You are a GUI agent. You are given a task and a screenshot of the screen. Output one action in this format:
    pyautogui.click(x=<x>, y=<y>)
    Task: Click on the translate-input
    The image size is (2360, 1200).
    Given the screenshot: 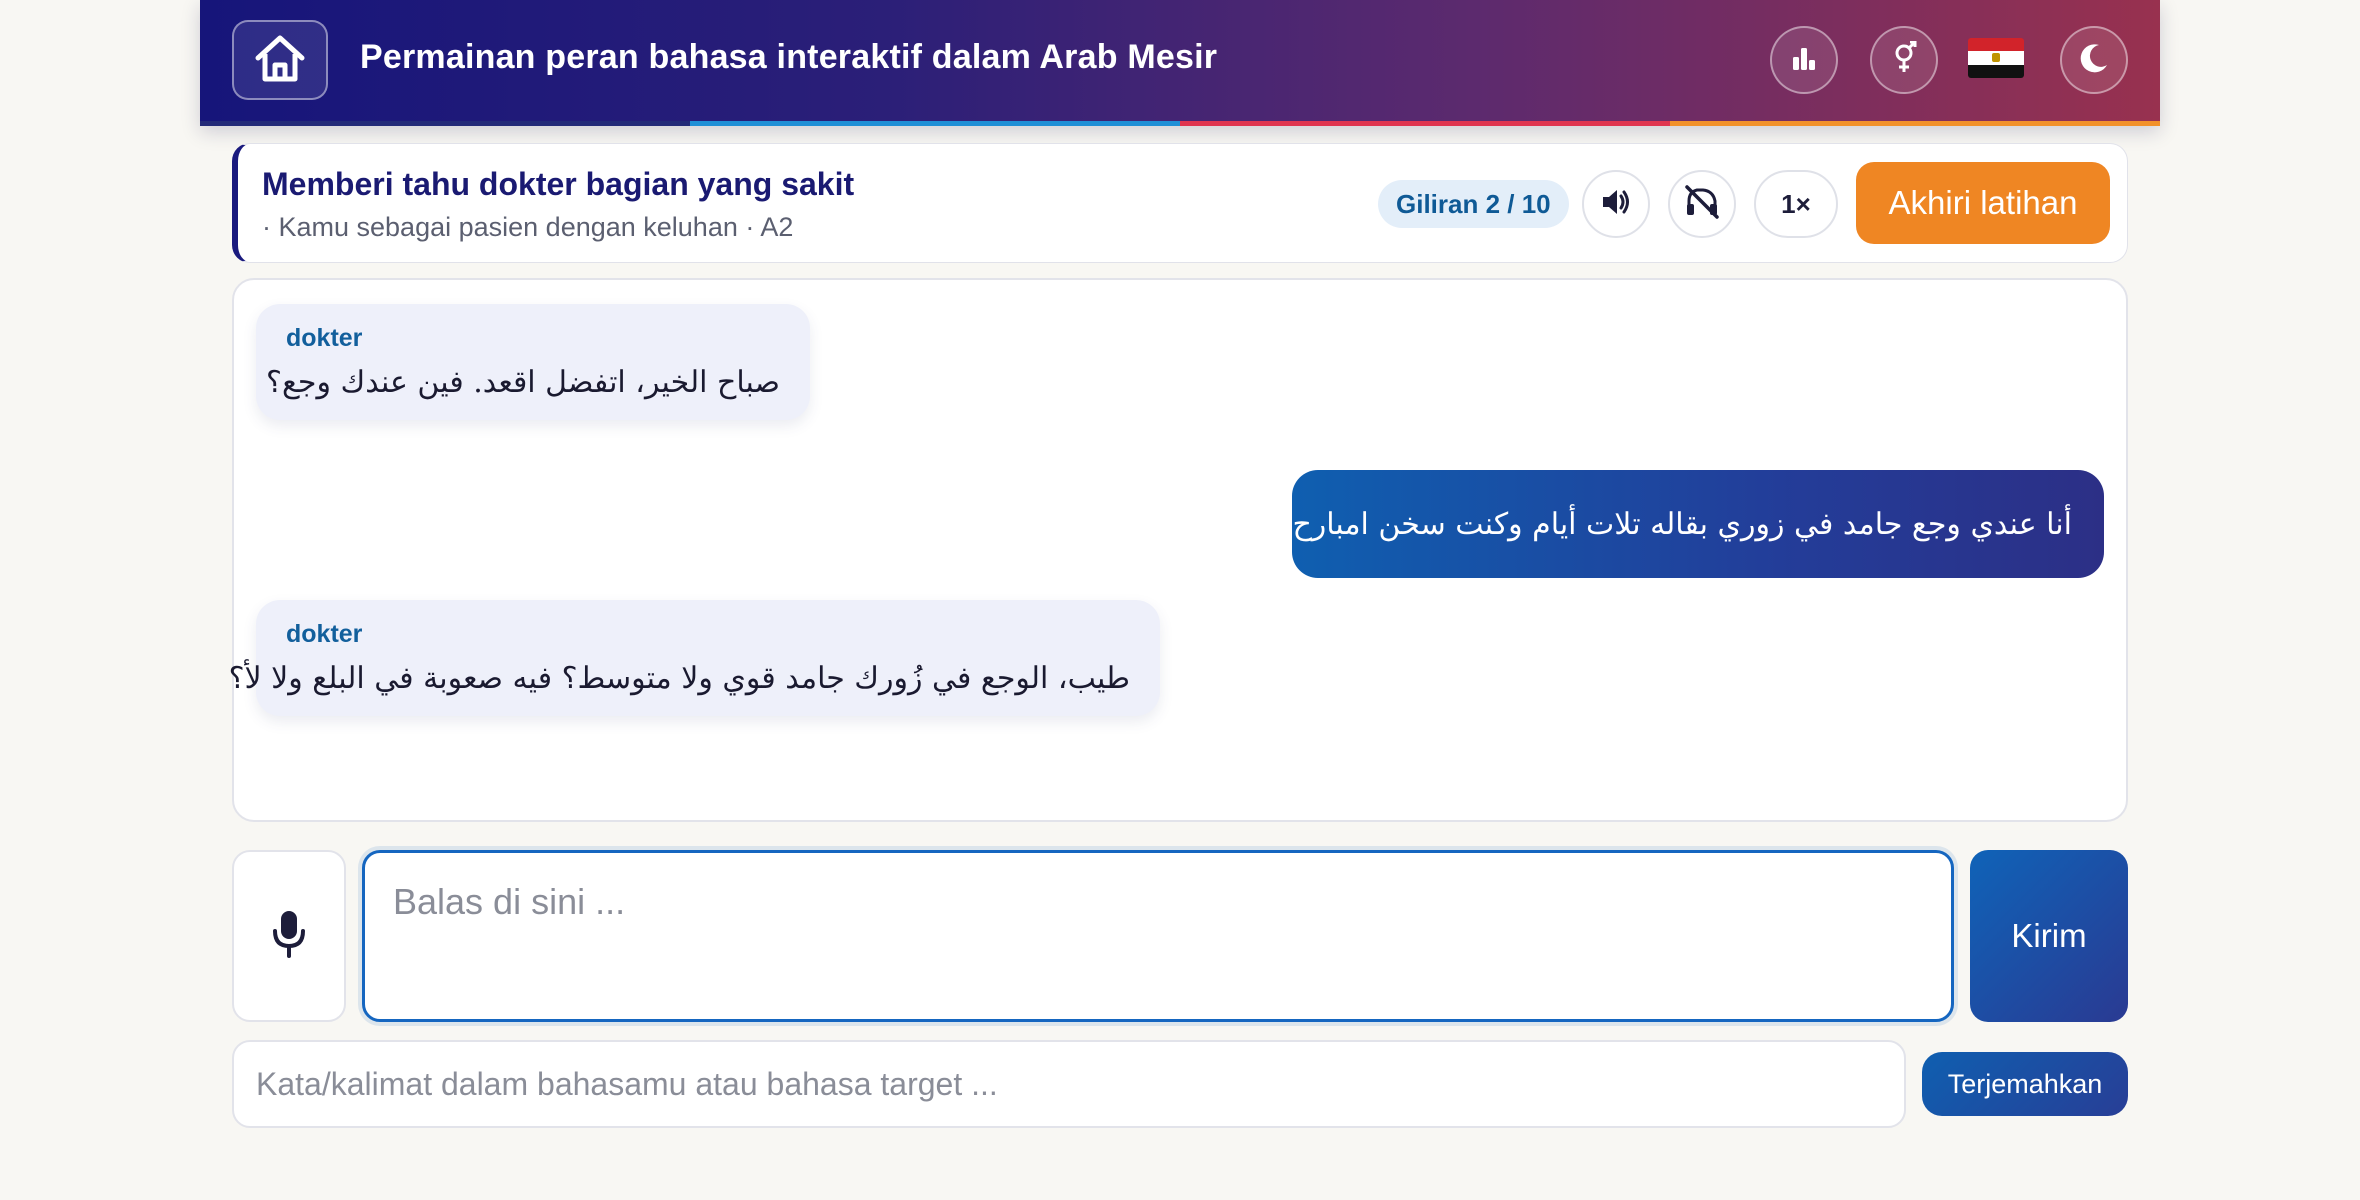 What is the action you would take?
    pyautogui.click(x=1069, y=1084)
    